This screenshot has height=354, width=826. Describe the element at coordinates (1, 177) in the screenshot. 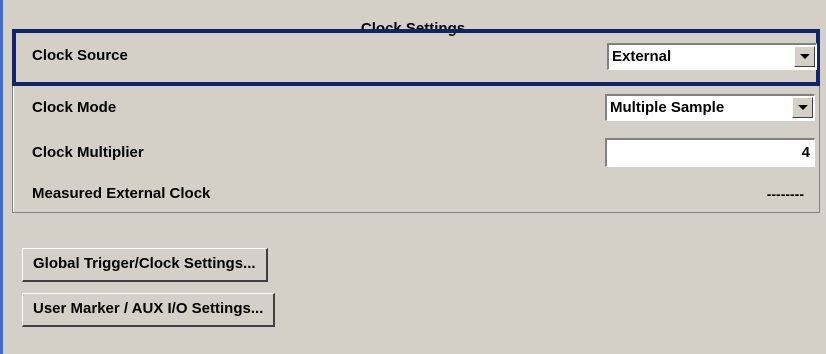

I see `window-edge-accent` at that location.